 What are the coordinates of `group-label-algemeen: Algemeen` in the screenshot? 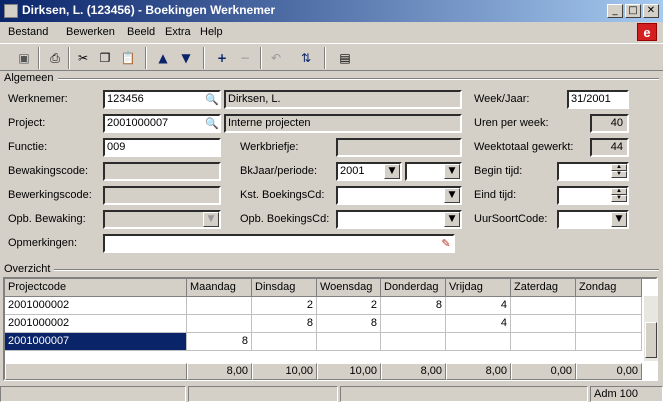 It's located at (31, 78).